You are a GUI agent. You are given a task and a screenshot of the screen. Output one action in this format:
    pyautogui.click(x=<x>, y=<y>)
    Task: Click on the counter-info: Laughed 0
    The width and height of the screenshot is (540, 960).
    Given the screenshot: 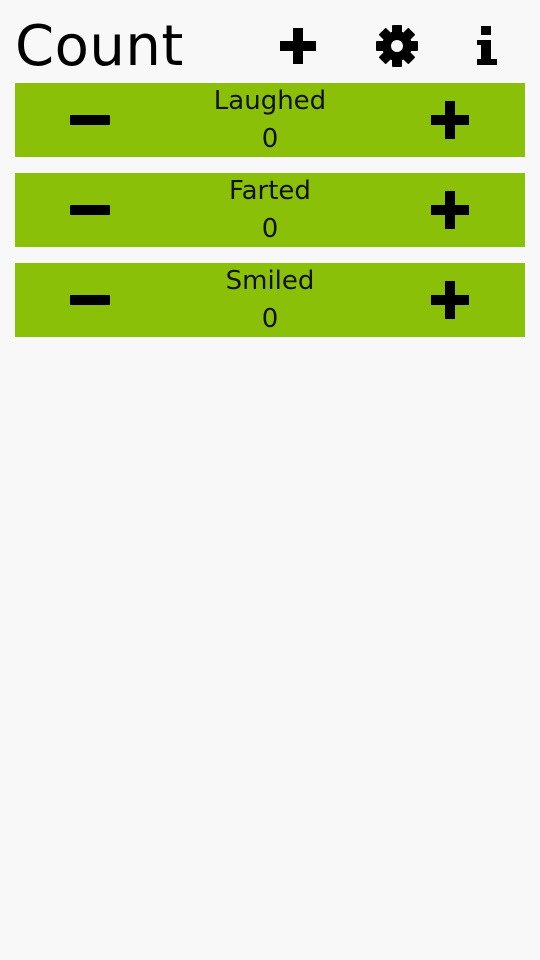 What is the action you would take?
    pyautogui.click(x=270, y=120)
    